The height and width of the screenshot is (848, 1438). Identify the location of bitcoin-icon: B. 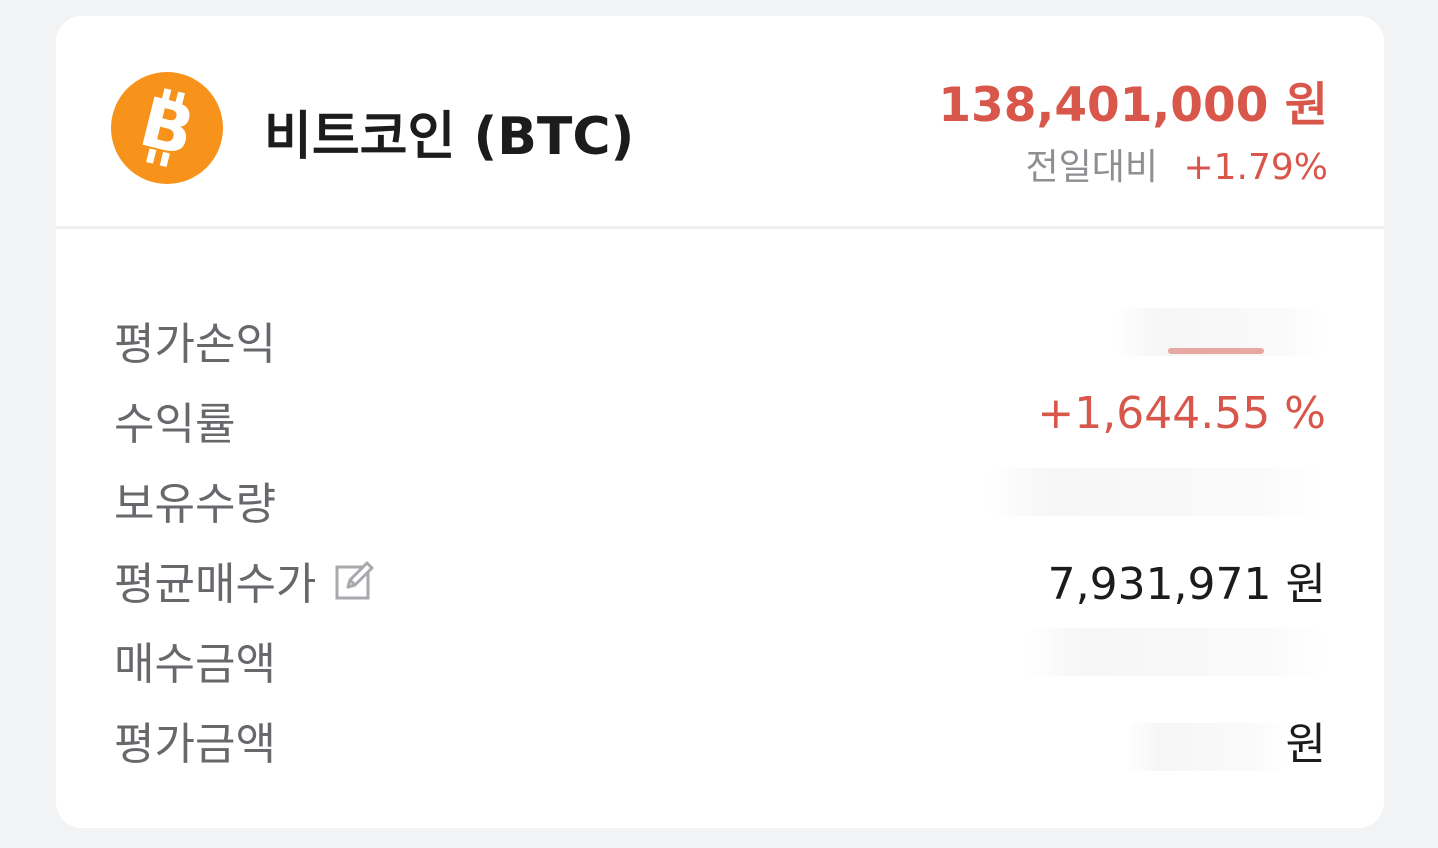
(167, 128).